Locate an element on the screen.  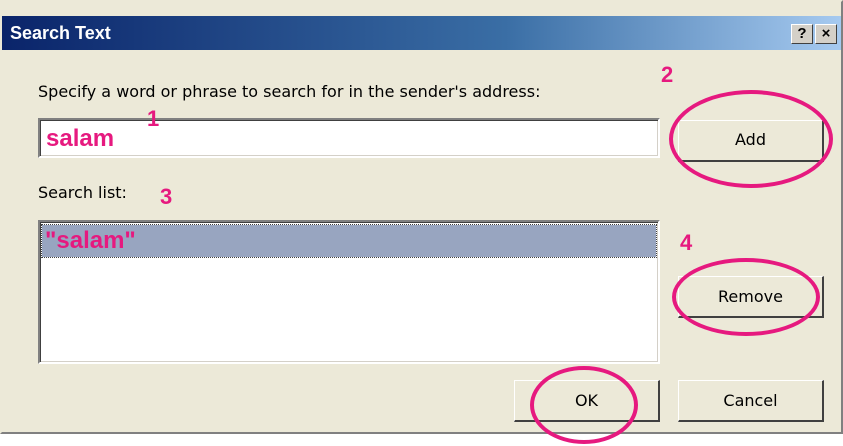
help-button: ? is located at coordinates (802, 34).